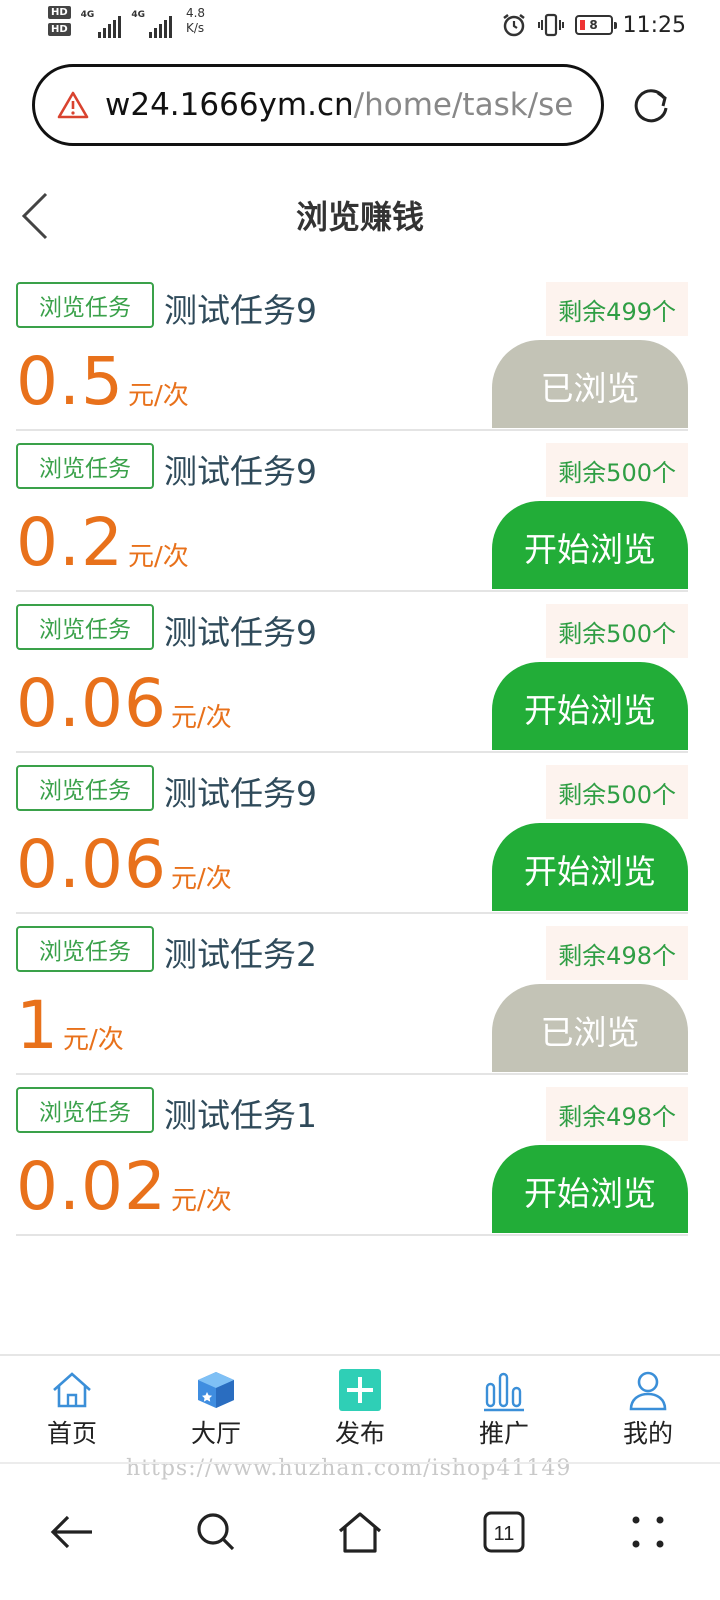  What do you see at coordinates (504, 1392) in the screenshot?
I see `bar-chart-icon` at bounding box center [504, 1392].